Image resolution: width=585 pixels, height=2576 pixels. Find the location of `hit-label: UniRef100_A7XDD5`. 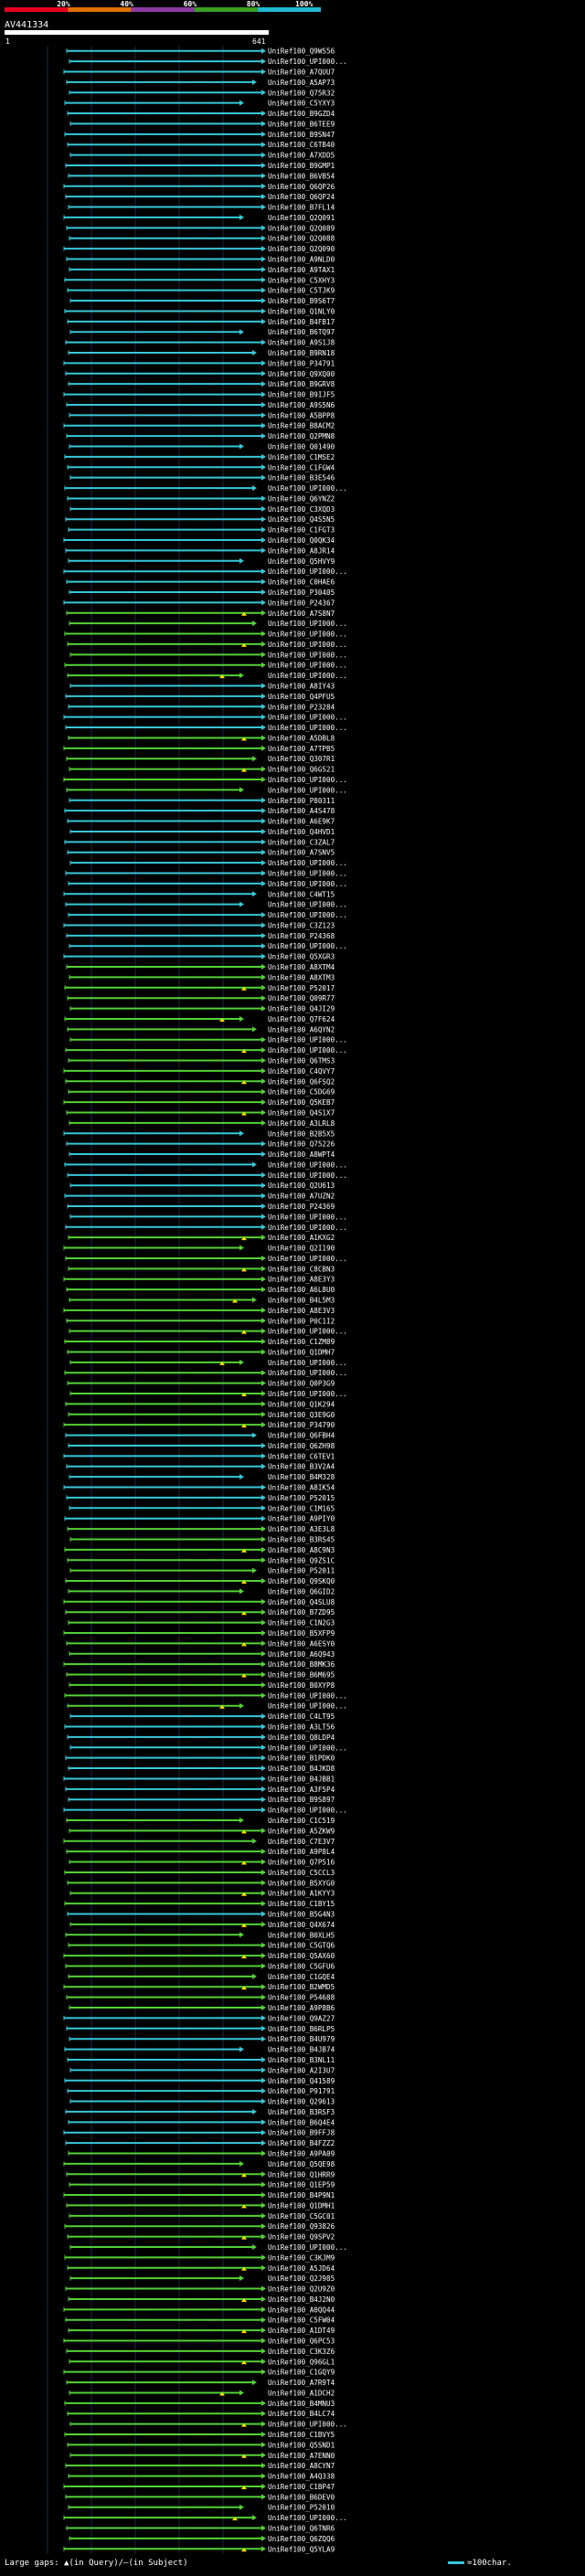

hit-label: UniRef100_A7XDD5 is located at coordinates (301, 156).